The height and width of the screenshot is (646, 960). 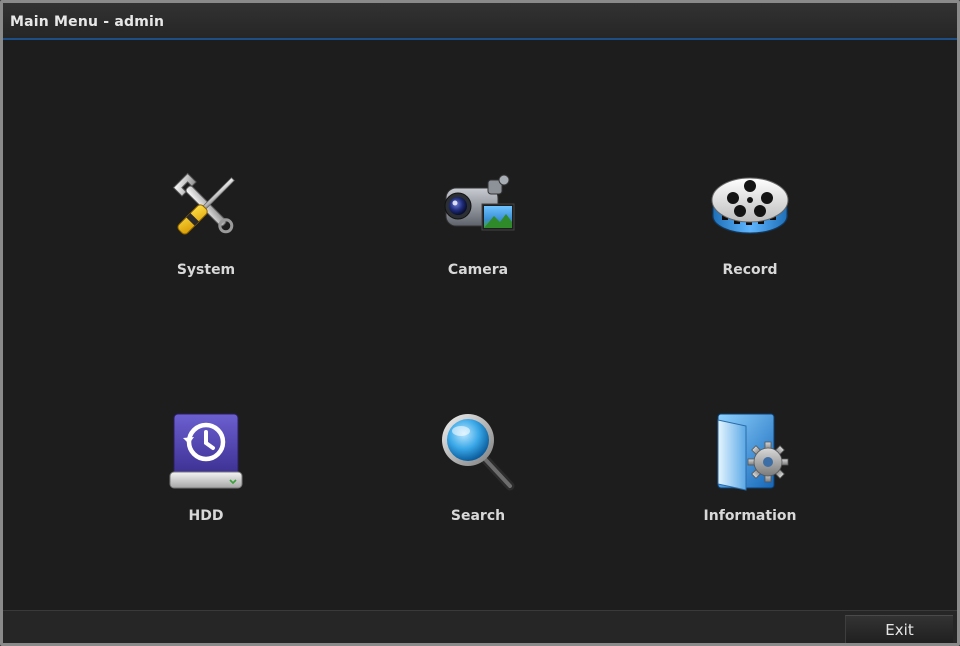 I want to click on menu-item-search: Search, so click(x=478, y=482).